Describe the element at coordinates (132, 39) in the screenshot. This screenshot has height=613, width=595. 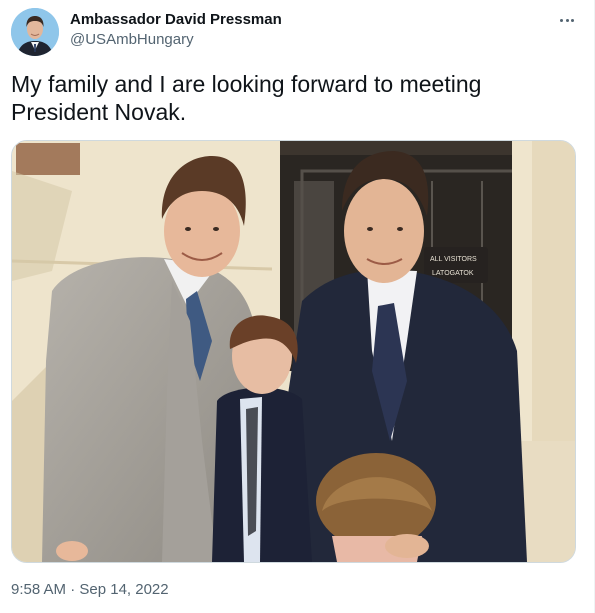
I see `author-handle: @USAmbHungary` at that location.